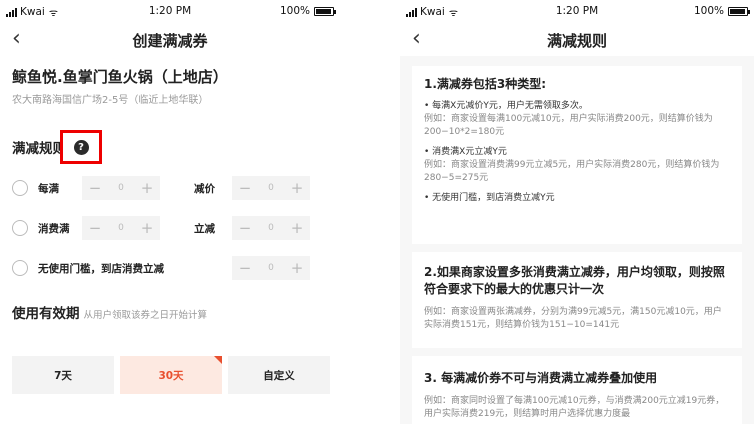 This screenshot has height=424, width=754. Describe the element at coordinates (145, 315) in the screenshot. I see `validity-hint: 从用户领取该券之日开始计算` at that location.